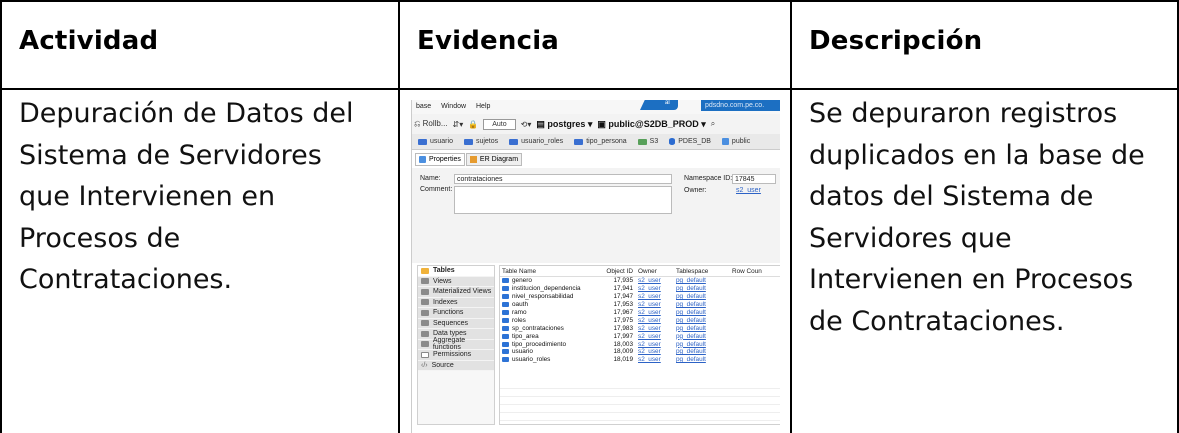 The width and height of the screenshot is (1179, 433). Describe the element at coordinates (519, 320) in the screenshot. I see `table-name-text: roles` at that location.